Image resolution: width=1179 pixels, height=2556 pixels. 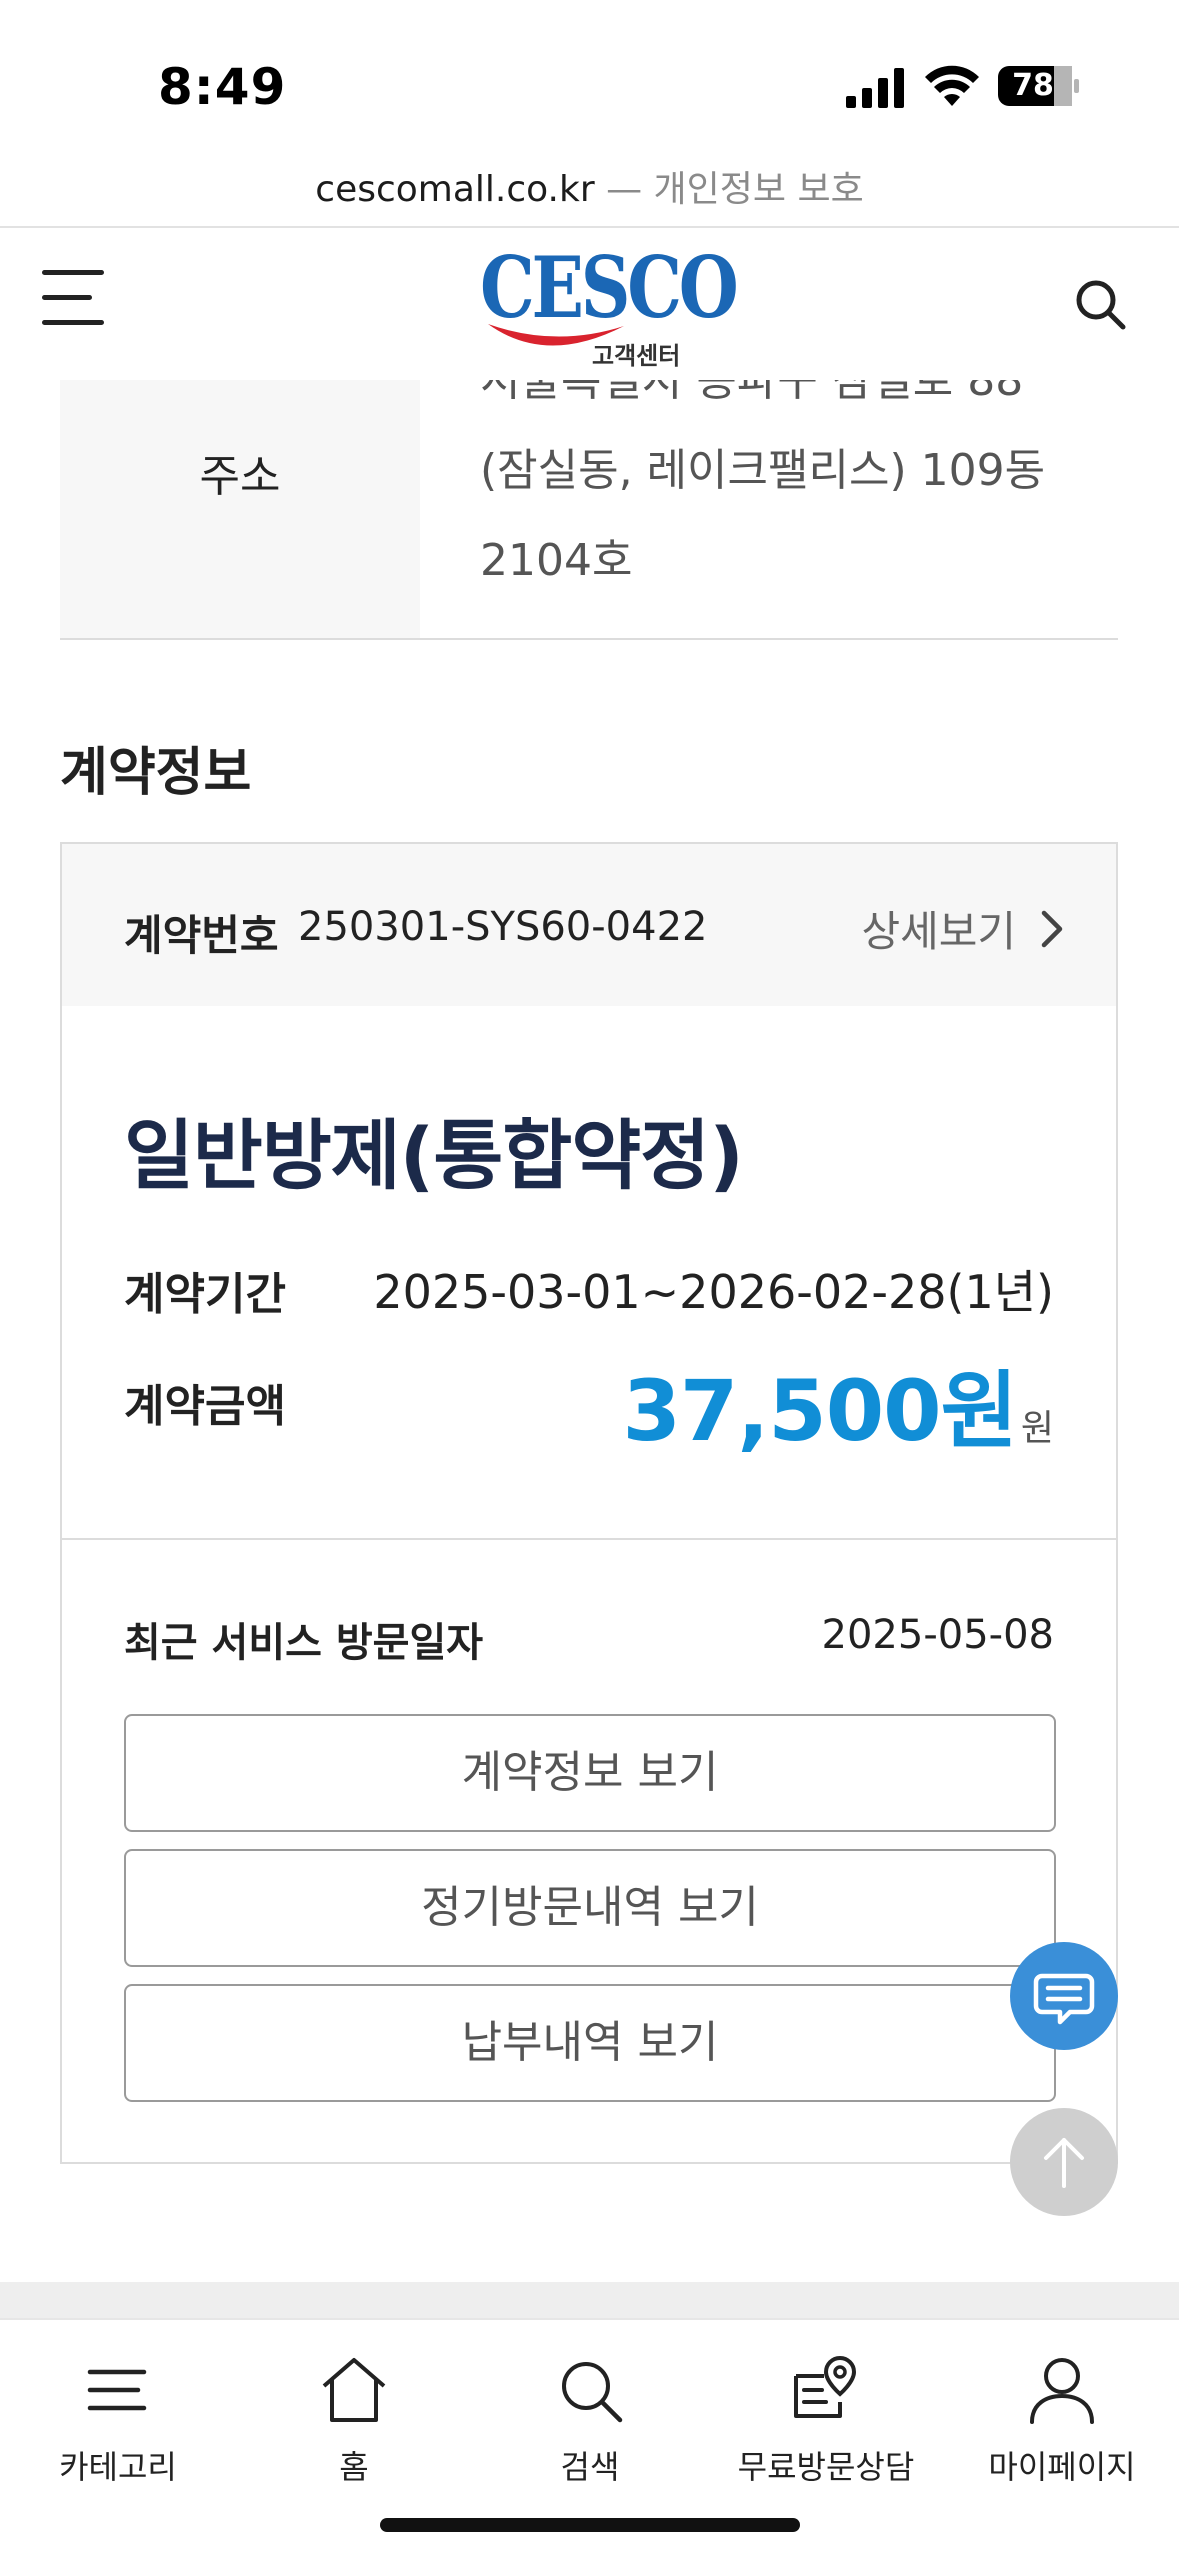 I want to click on detail-view-link: 상세보기, so click(x=962, y=928).